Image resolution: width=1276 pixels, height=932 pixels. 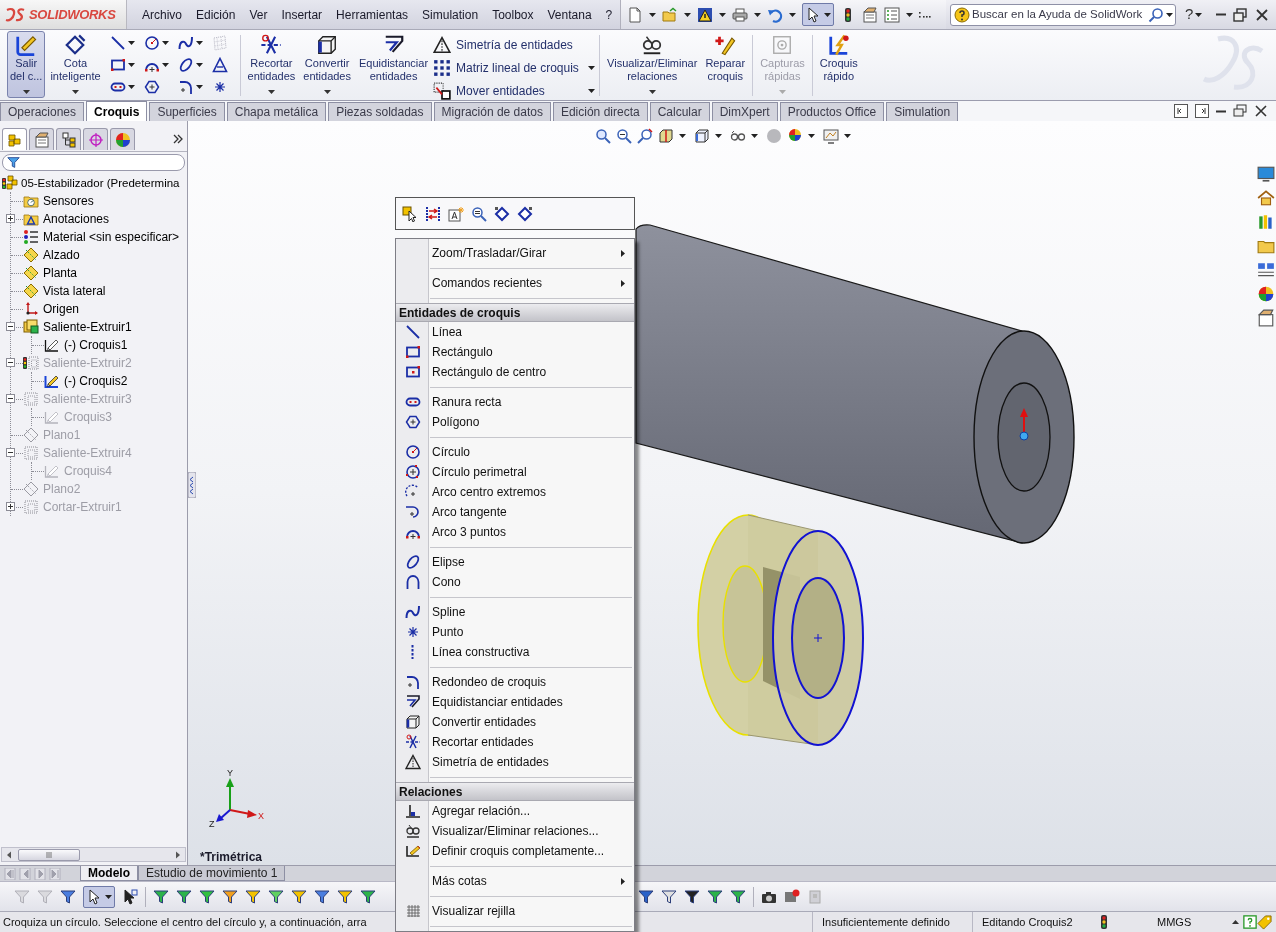 What do you see at coordinates (109, 873) in the screenshot?
I see `tab: Modelo` at bounding box center [109, 873].